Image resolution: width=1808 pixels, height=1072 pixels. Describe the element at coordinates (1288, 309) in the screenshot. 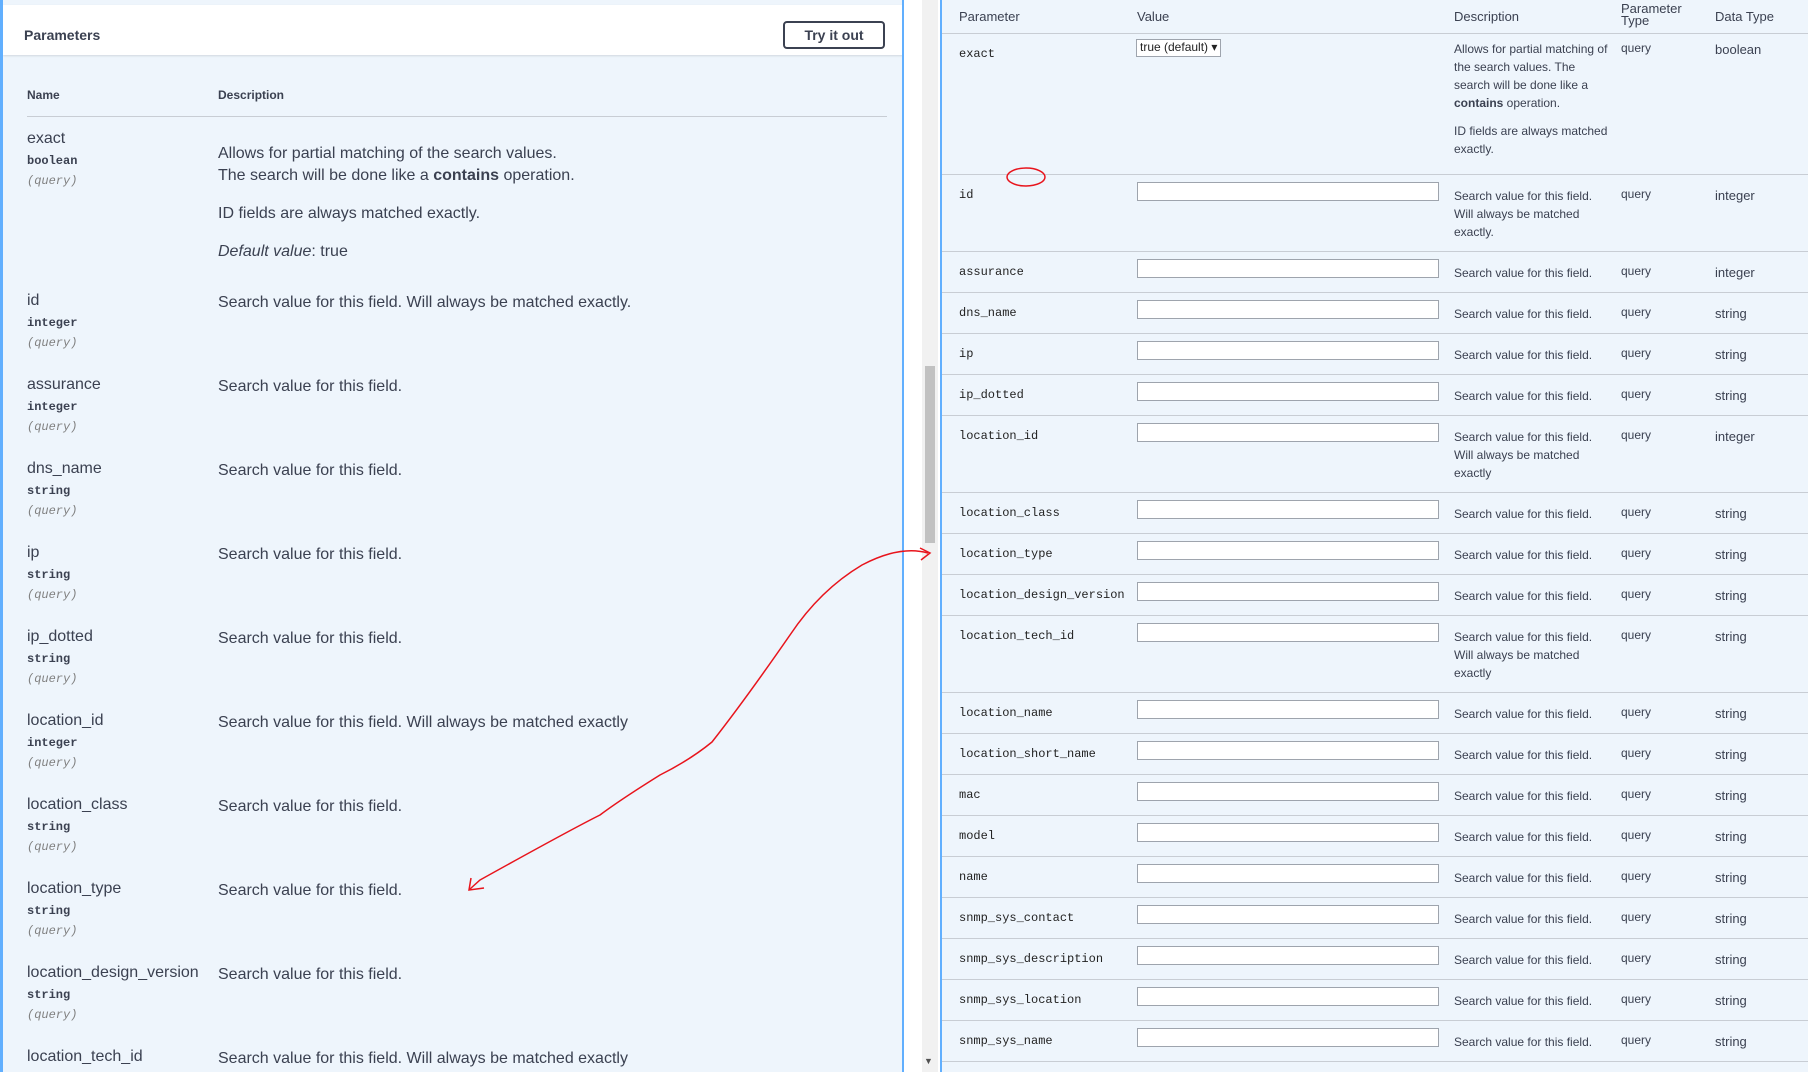

I see `dns-name-input` at that location.